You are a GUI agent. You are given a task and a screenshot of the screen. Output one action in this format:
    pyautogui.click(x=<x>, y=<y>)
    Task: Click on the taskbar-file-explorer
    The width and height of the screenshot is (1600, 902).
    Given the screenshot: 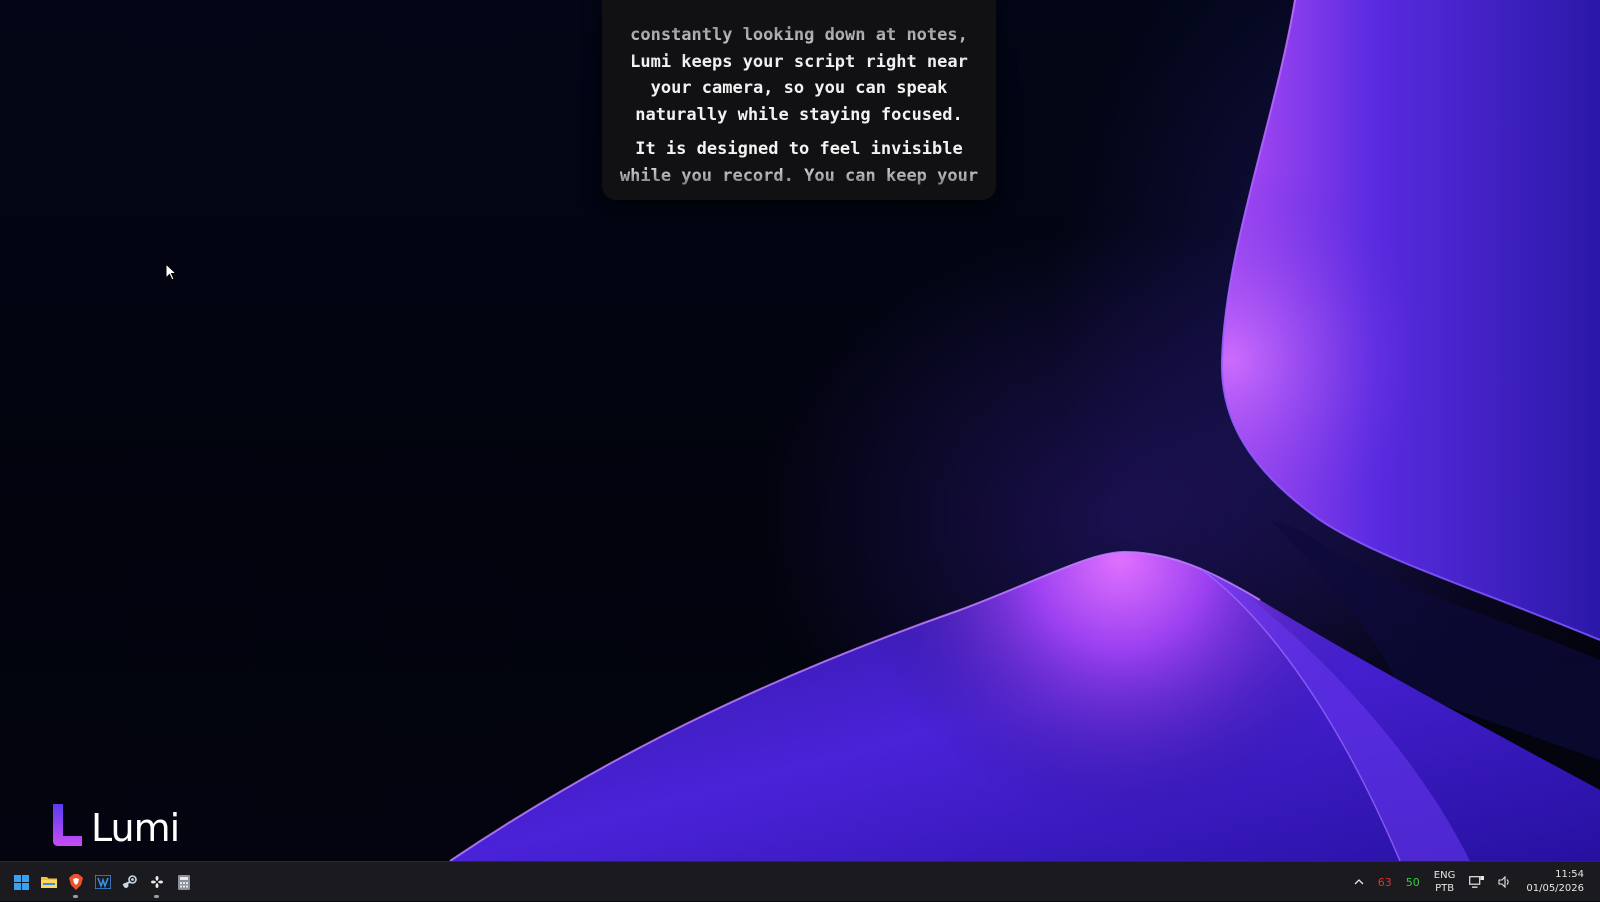 What is the action you would take?
    pyautogui.click(x=48, y=882)
    